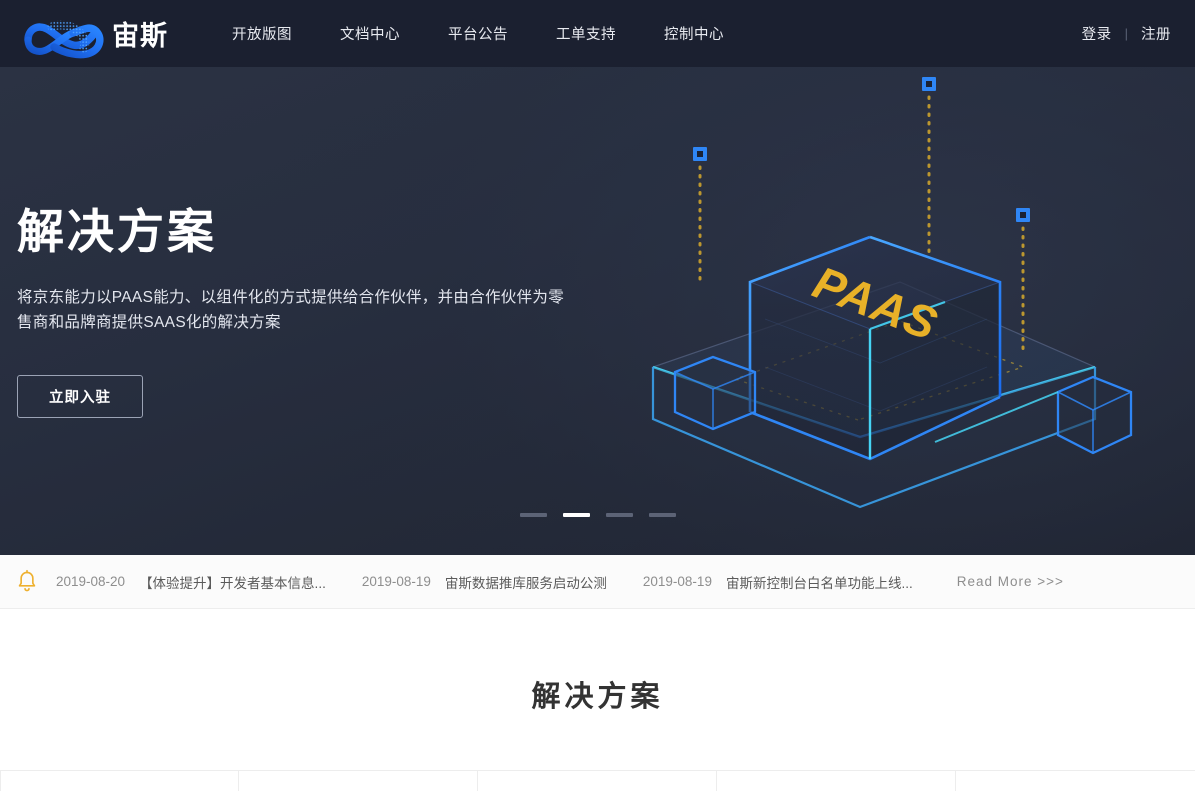  Describe the element at coordinates (1097, 33) in the screenshot. I see `login-link: 登录` at that location.